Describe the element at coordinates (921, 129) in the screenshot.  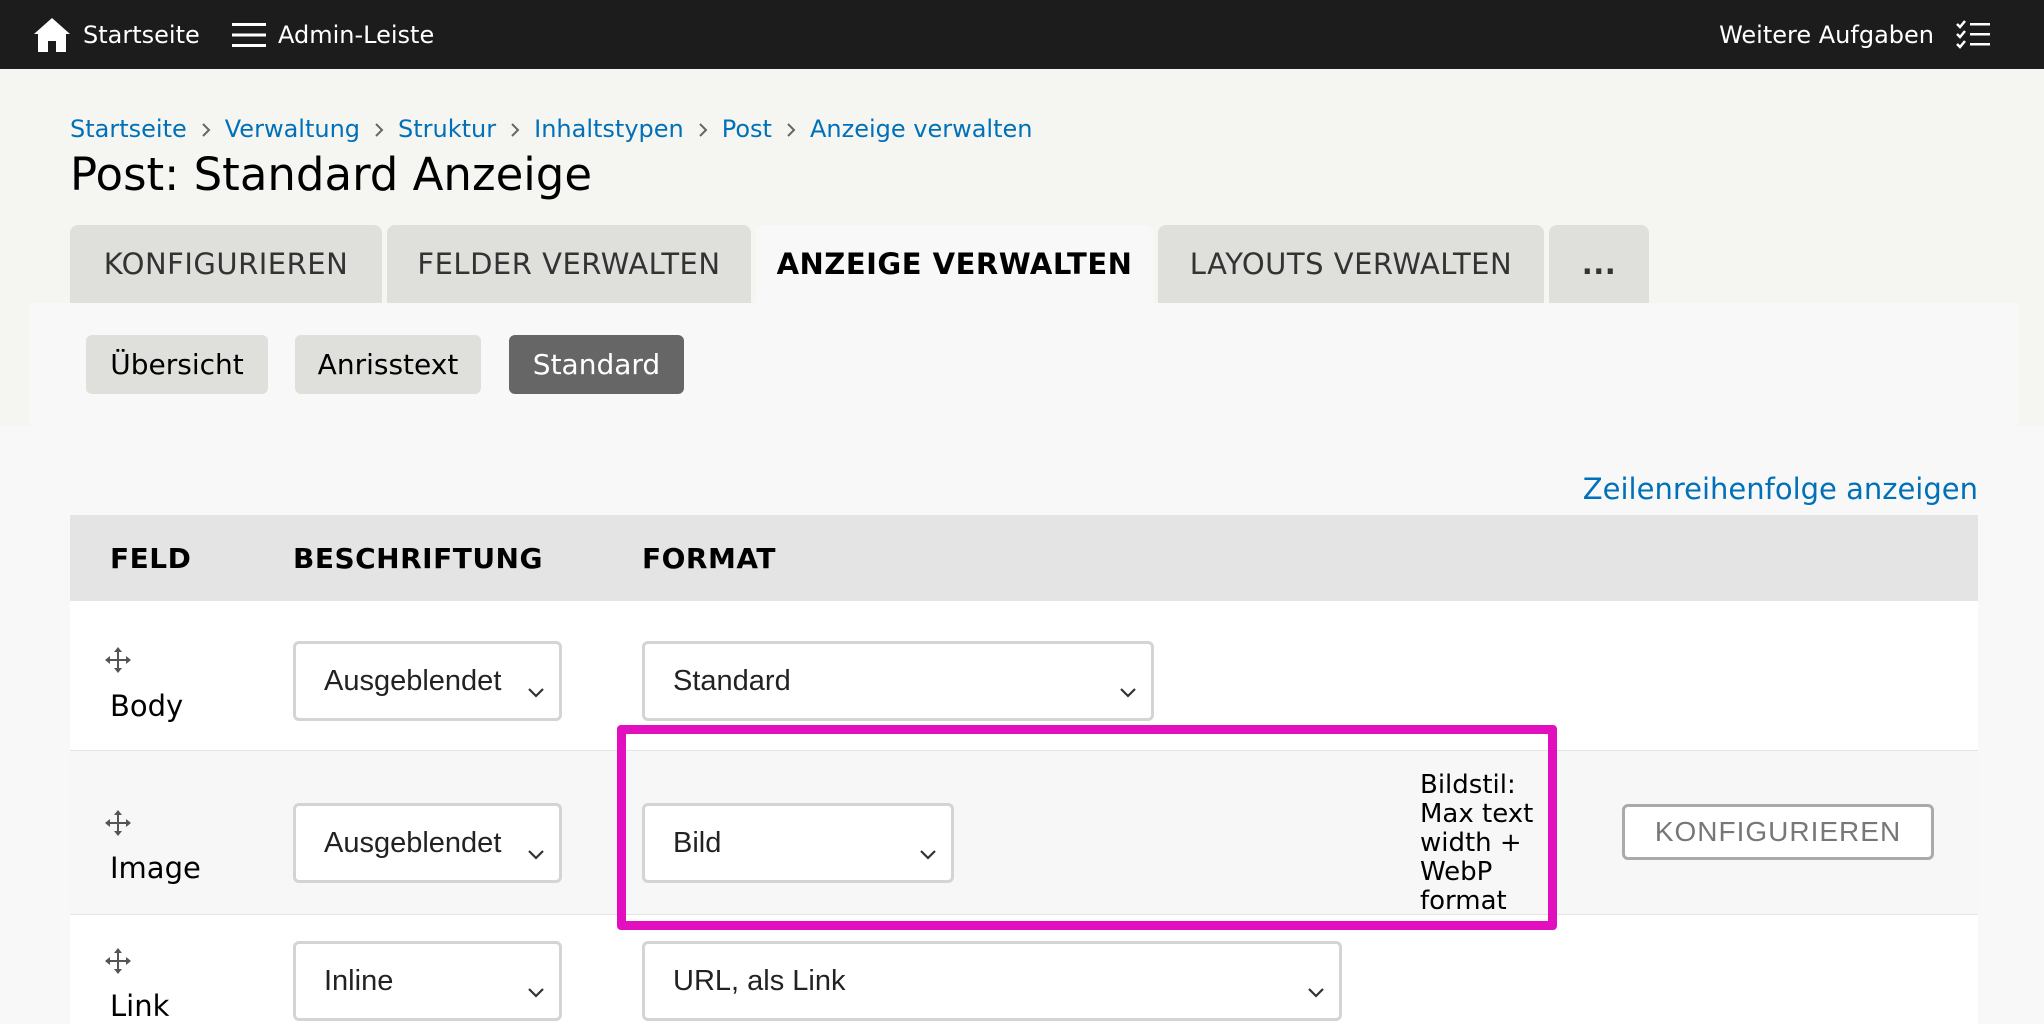
I see `breadcrumb-anzeige-verwalten: Anzeige verwalten` at that location.